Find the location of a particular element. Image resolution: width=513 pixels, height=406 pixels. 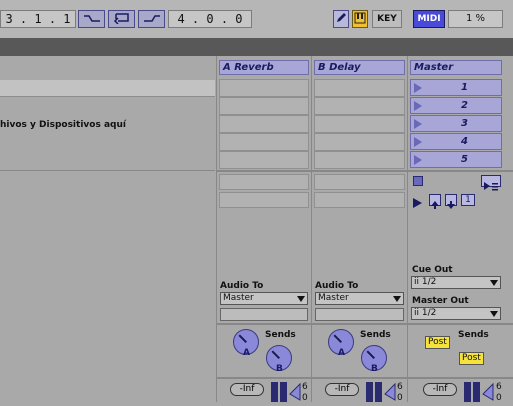

audio-to-select-b: Master is located at coordinates (359, 298).